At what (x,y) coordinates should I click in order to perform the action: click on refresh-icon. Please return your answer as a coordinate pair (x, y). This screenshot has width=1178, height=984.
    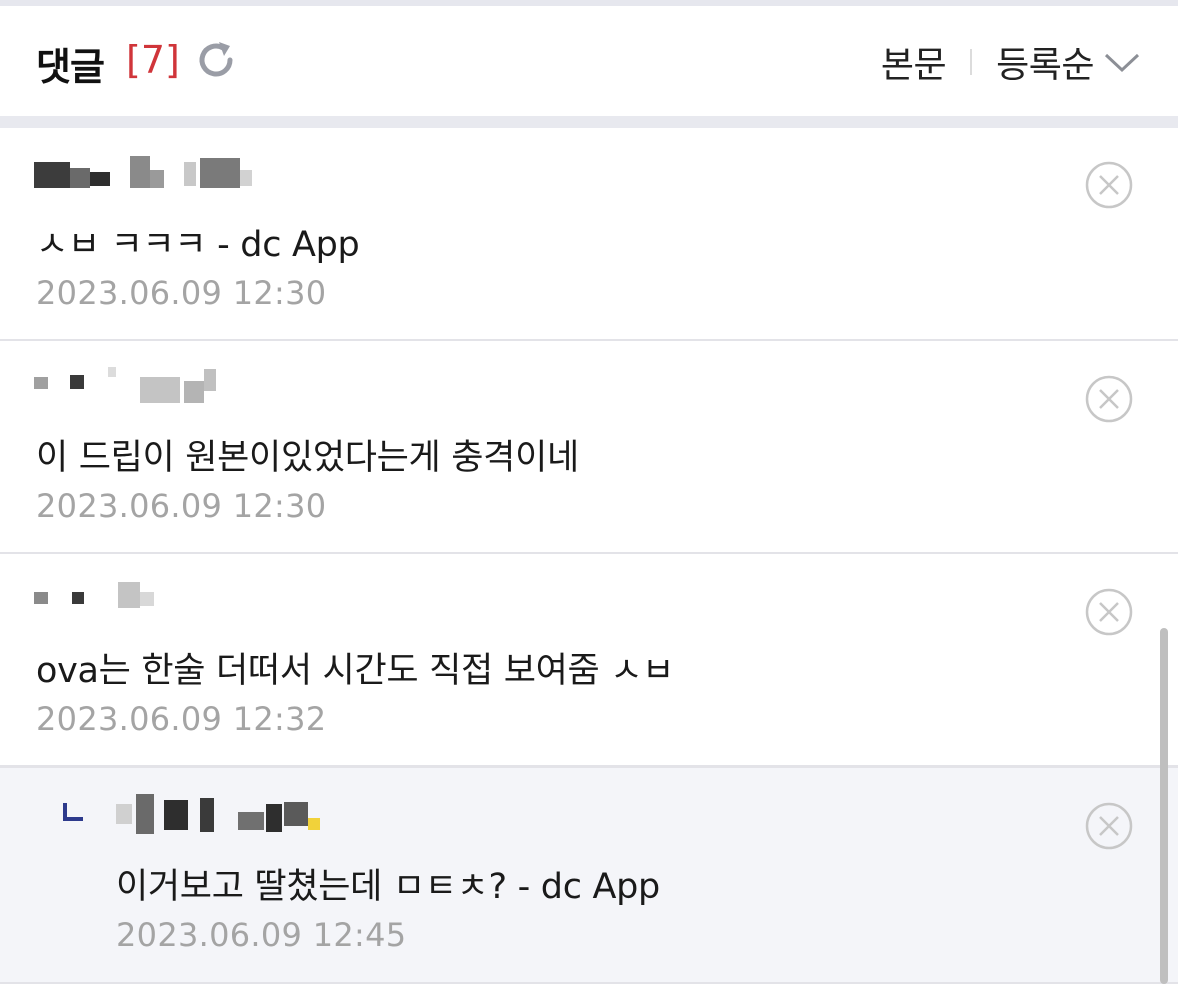
    Looking at the image, I should click on (216, 60).